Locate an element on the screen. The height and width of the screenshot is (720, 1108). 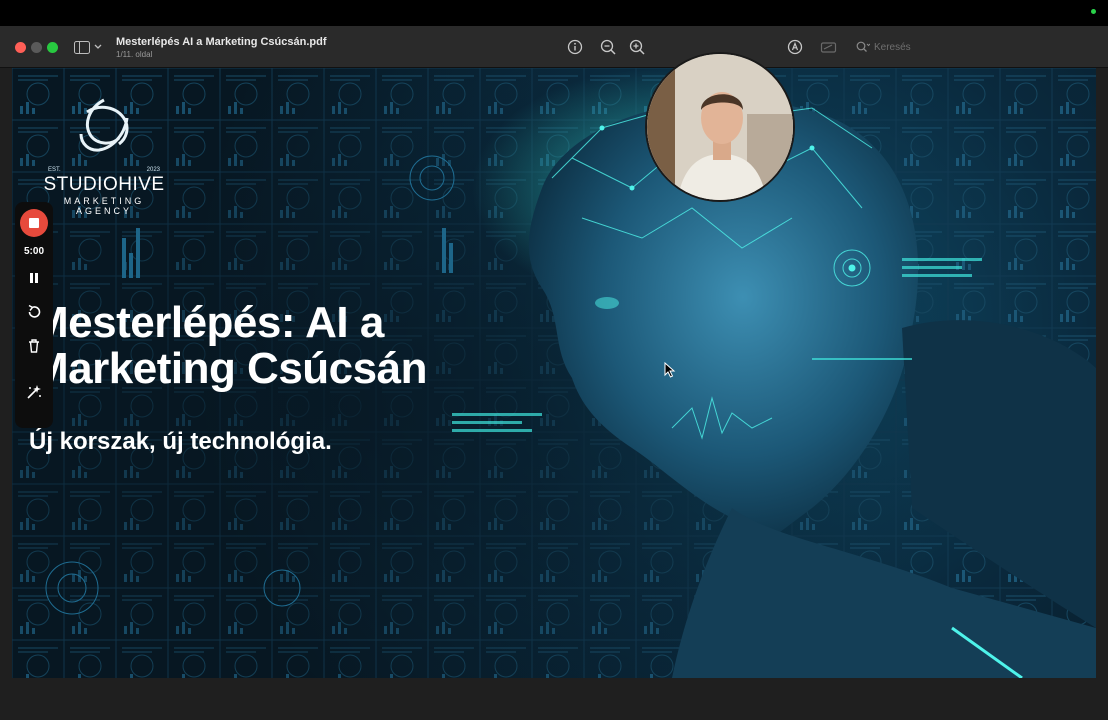
stop-recording-button is located at coordinates (34, 223).